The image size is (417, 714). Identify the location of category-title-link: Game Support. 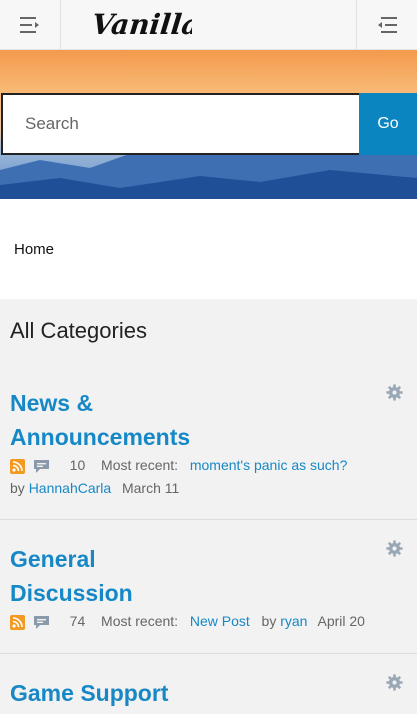
(175, 693).